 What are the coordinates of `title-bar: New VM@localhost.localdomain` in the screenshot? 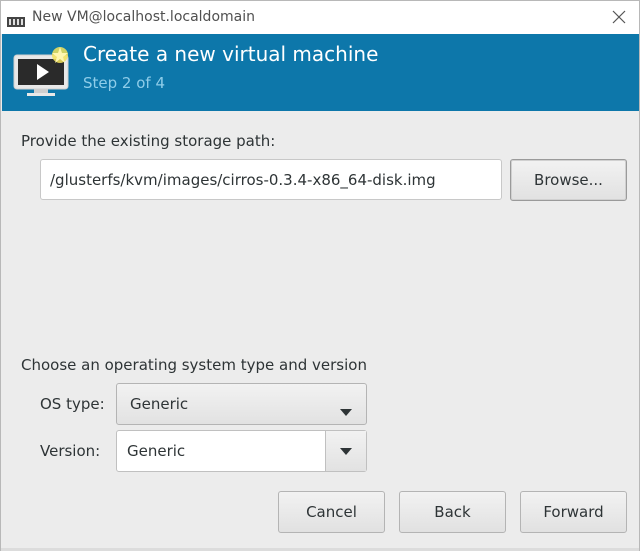 It's located at (320, 17).